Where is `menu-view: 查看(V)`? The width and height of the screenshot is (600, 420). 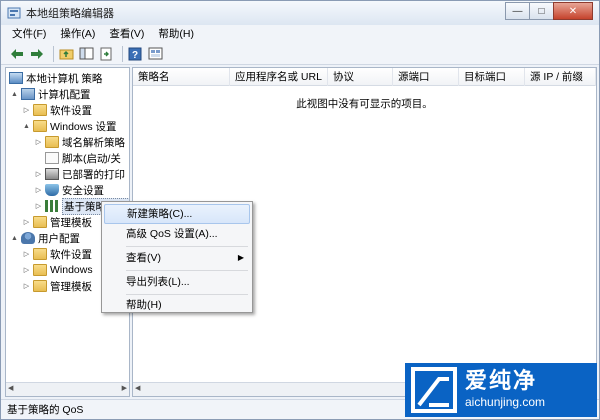 menu-view: 查看(V) is located at coordinates (126, 34).